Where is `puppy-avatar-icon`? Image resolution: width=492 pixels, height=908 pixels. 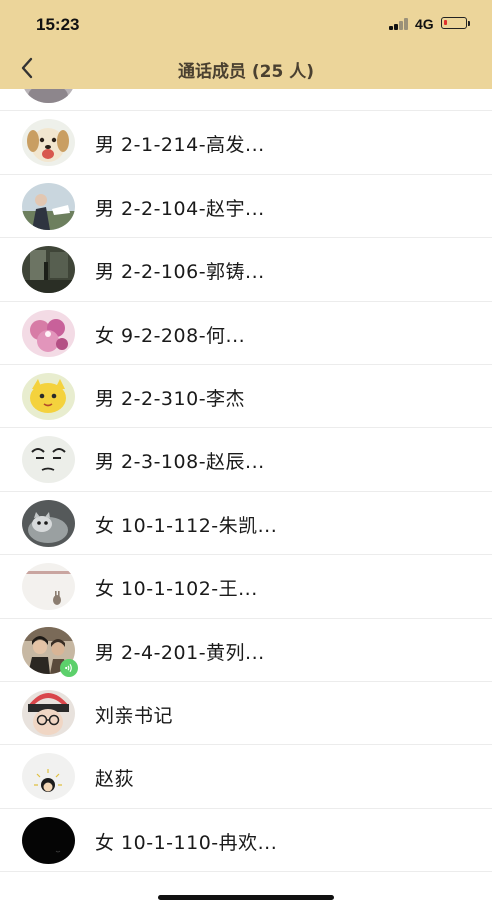 puppy-avatar-icon is located at coordinates (48, 143).